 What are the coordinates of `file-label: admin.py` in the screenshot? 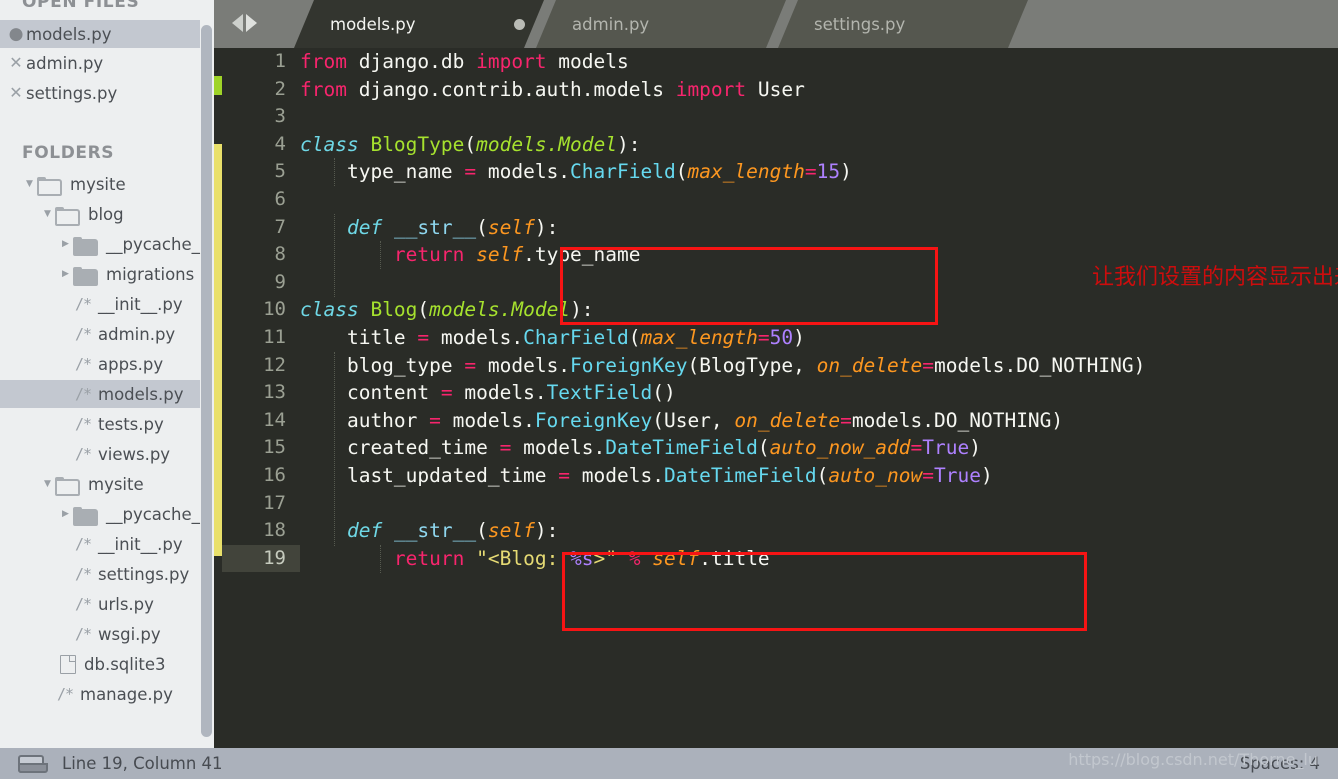 It's located at (137, 334).